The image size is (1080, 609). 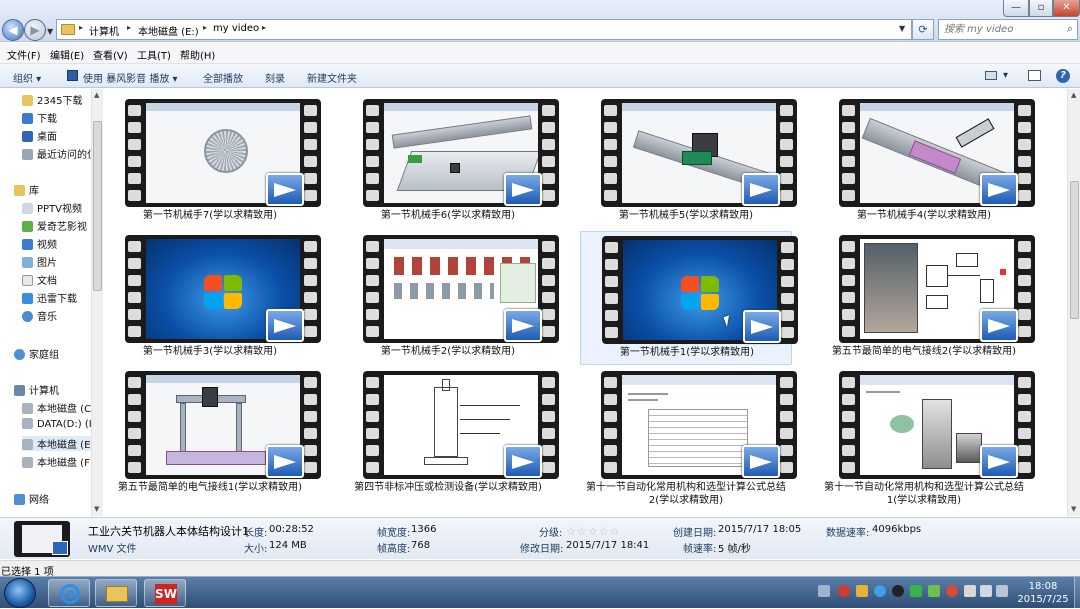 I want to click on status-bar: 已选择 1 项, so click(x=540, y=569).